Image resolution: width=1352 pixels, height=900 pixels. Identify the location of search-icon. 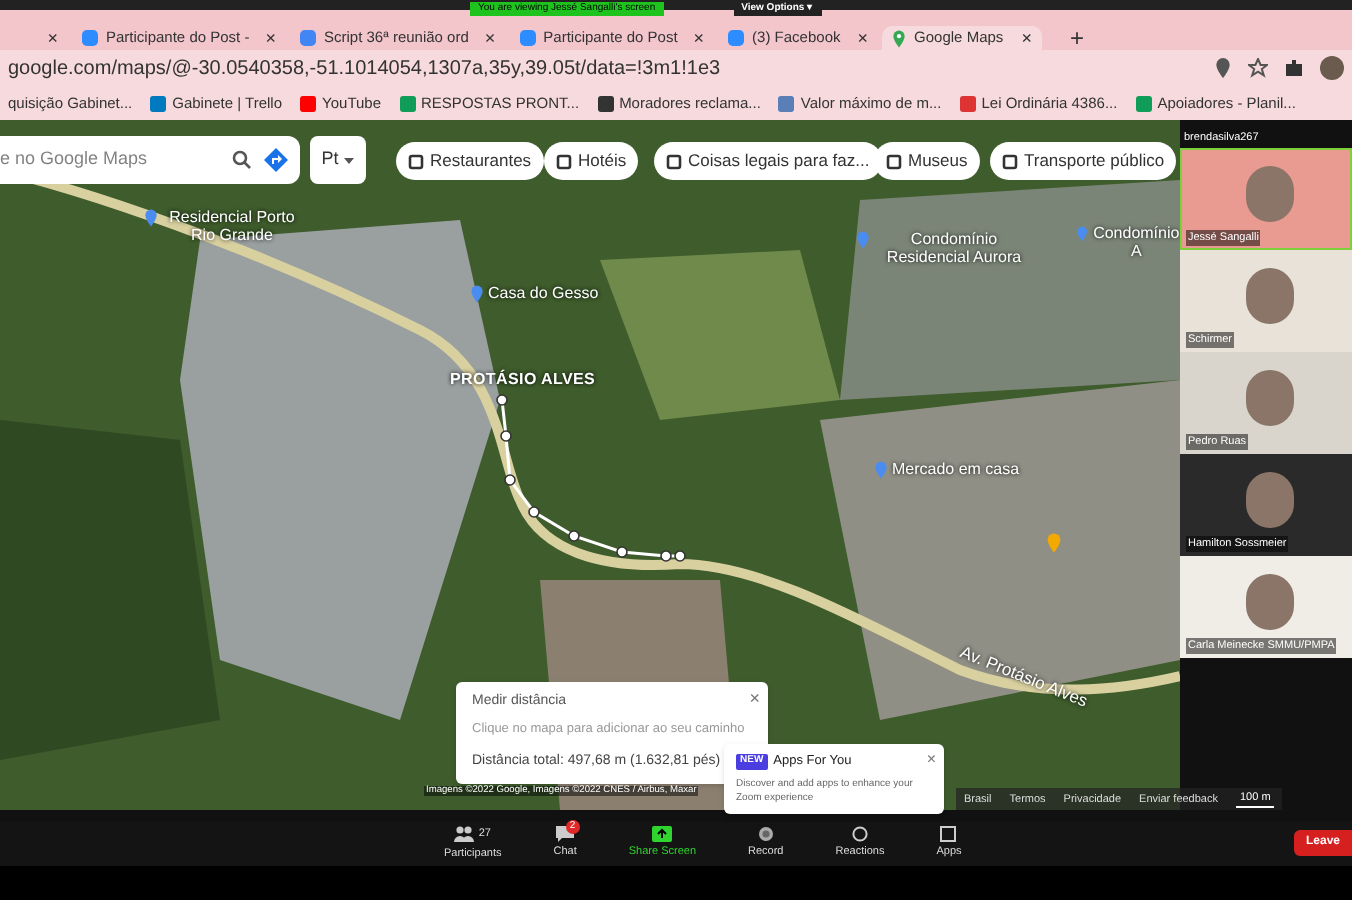
(242, 160).